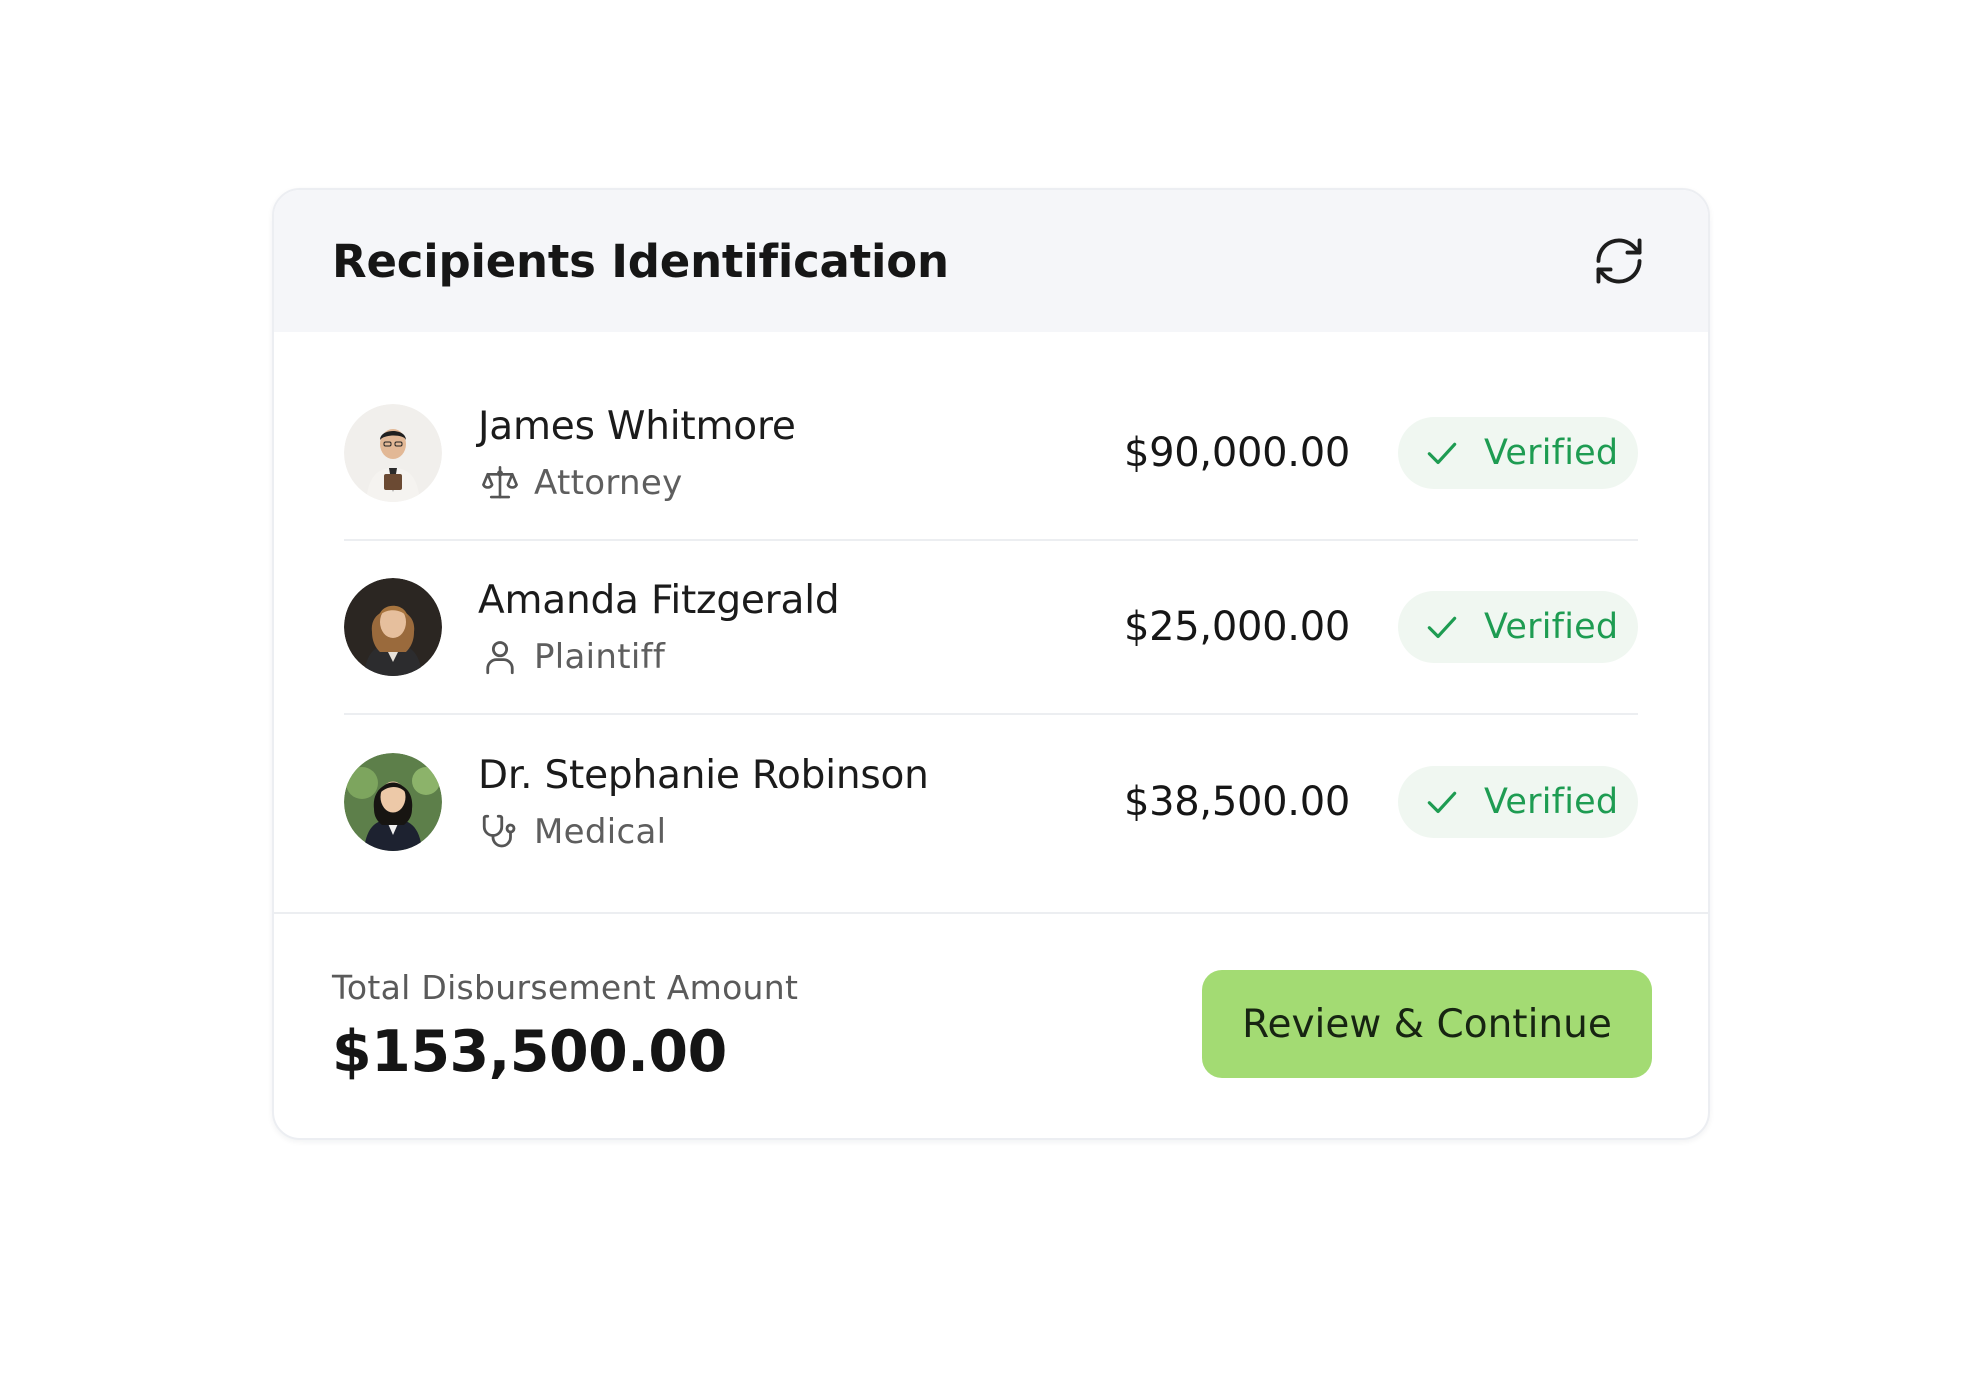  Describe the element at coordinates (640, 261) in the screenshot. I see `card-title: Recipients Identification` at that location.